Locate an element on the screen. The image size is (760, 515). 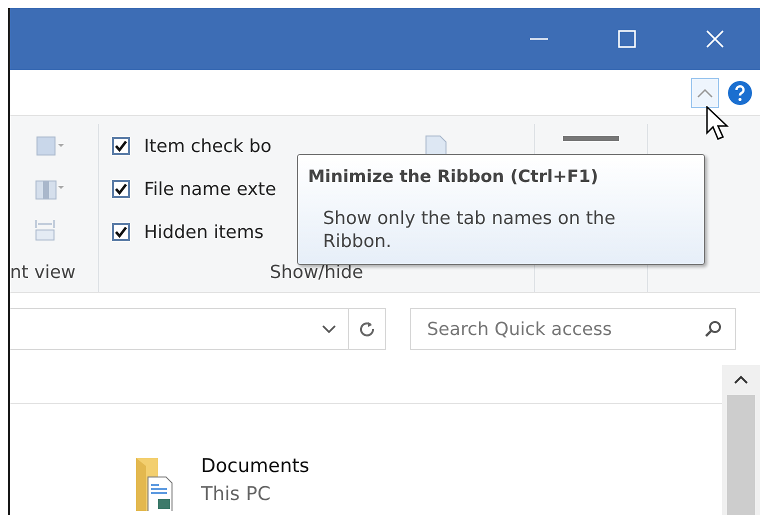
collapse-ribbon-button is located at coordinates (705, 93).